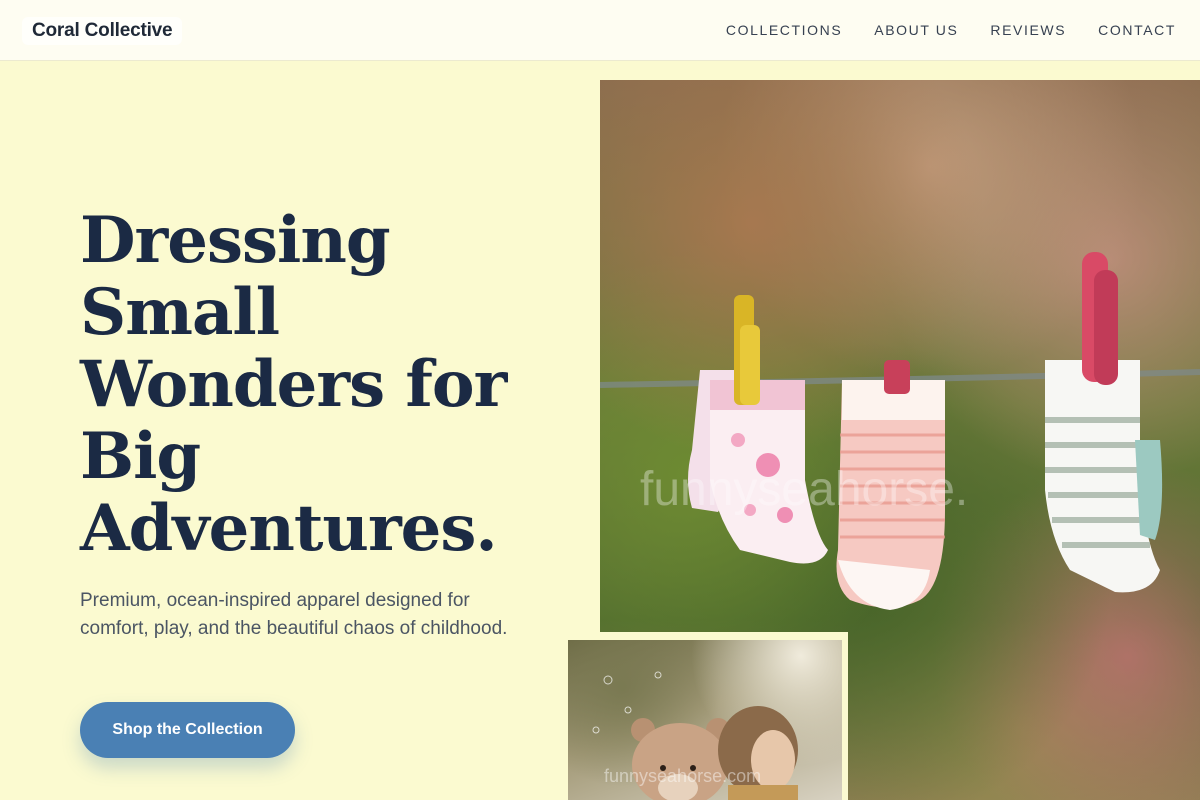 The width and height of the screenshot is (1200, 800). What do you see at coordinates (695, 735) in the screenshot?
I see `teddy-illustration: funnyseahorse.com` at bounding box center [695, 735].